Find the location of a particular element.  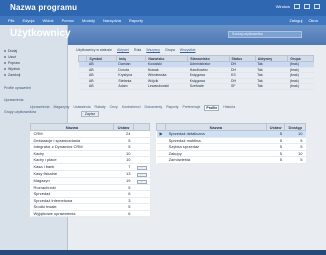

menu-item-edit: Edycja is located at coordinates (28, 20).